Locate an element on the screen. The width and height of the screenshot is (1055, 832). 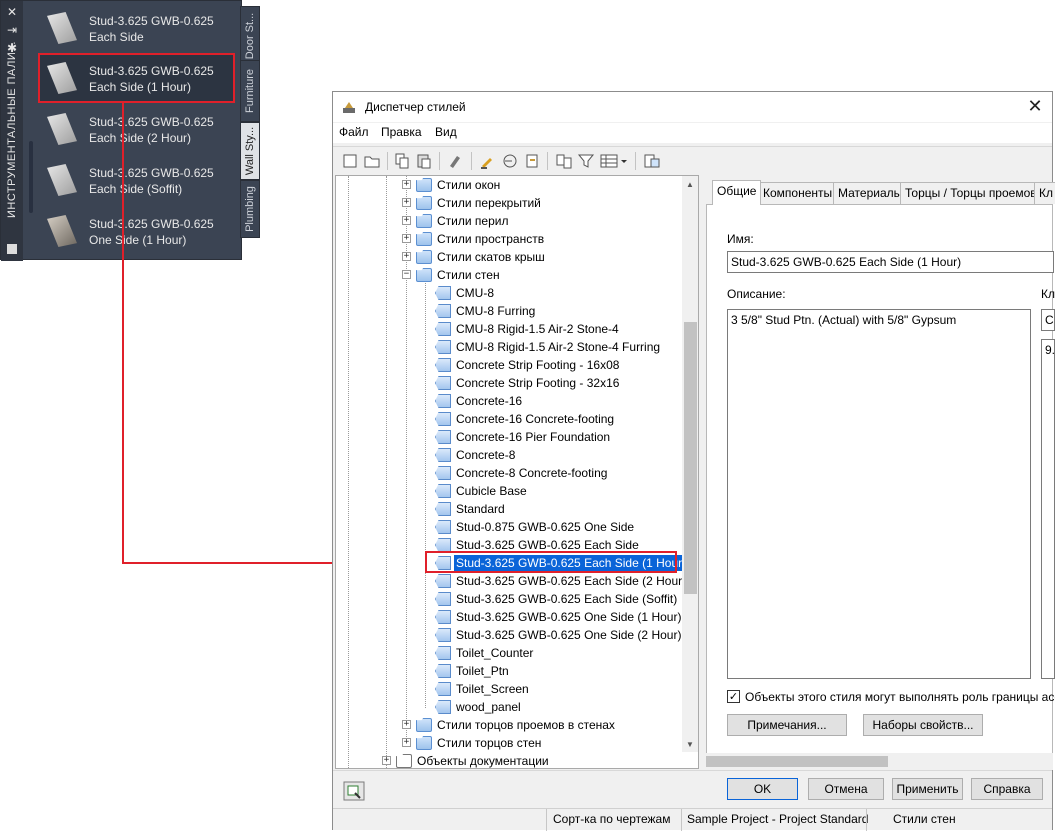
tree-item: Concrete-16 Concrete-footing is located at coordinates (557, 419).